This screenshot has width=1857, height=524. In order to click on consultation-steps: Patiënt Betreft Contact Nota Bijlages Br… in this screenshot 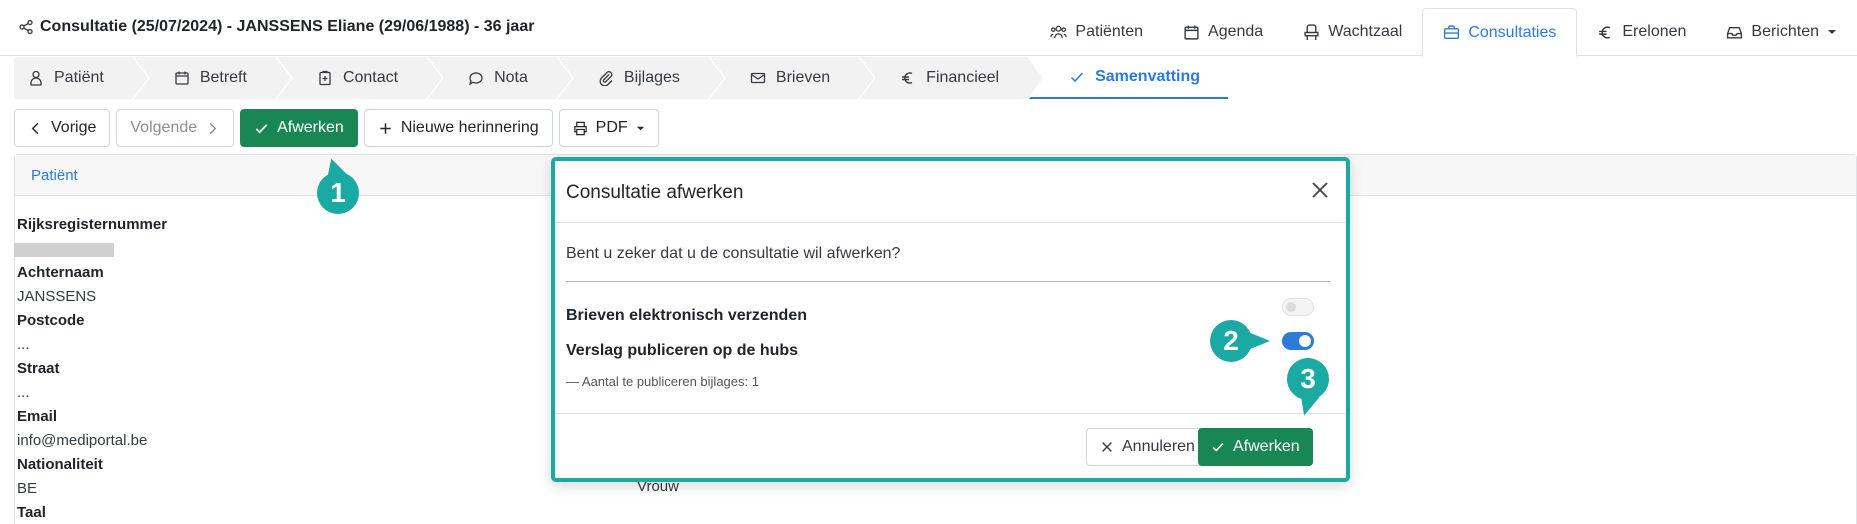, I will do `click(622, 78)`.